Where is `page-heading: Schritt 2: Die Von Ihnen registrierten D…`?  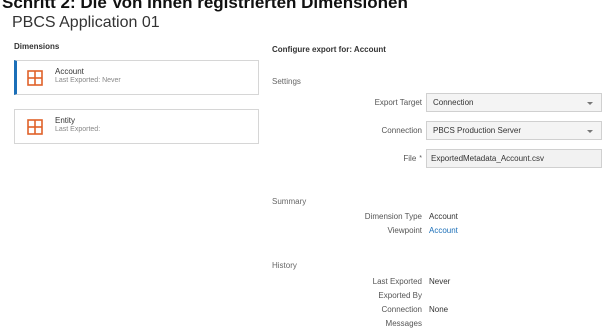
page-heading: Schritt 2: Die Von Ihnen registrierten D… is located at coordinates (205, 6).